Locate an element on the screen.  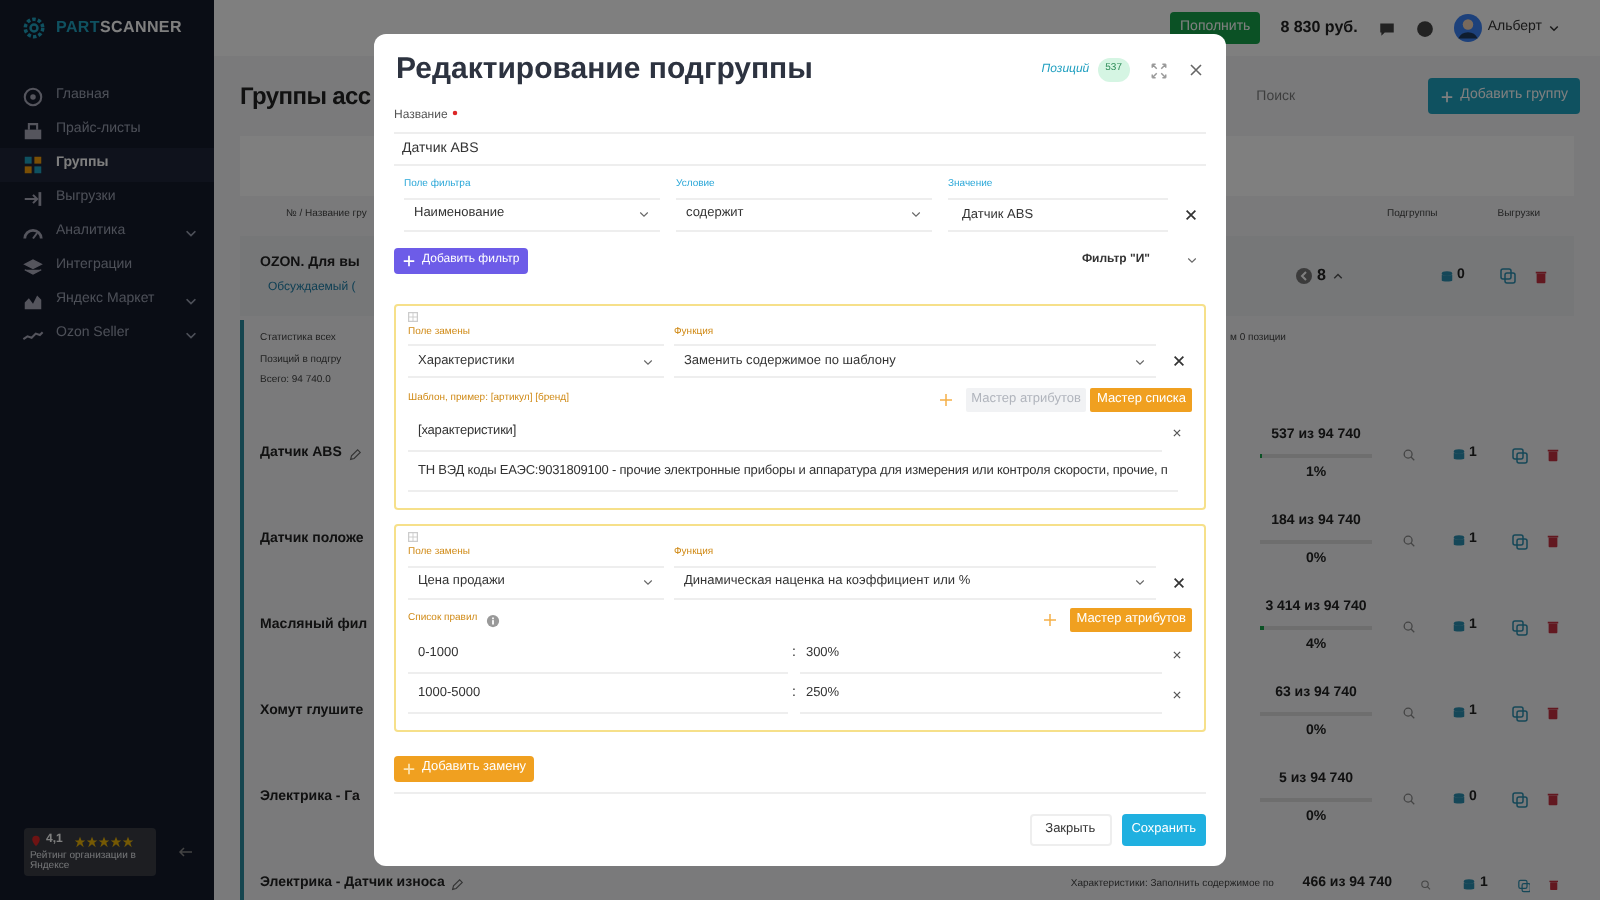
info-icon is located at coordinates (492, 620).